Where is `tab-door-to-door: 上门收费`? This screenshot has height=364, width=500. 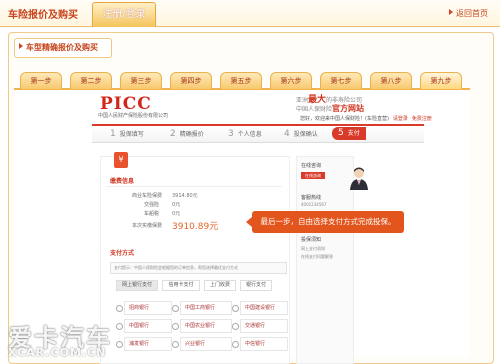
tab-door-to-door: 上门收费 is located at coordinates (220, 285).